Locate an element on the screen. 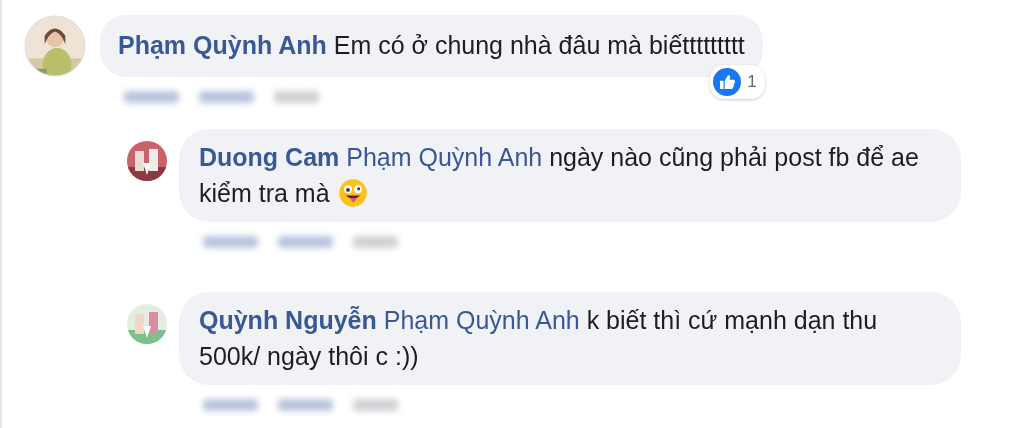  author-link: Phạm Quỳnh Anh is located at coordinates (222, 45).